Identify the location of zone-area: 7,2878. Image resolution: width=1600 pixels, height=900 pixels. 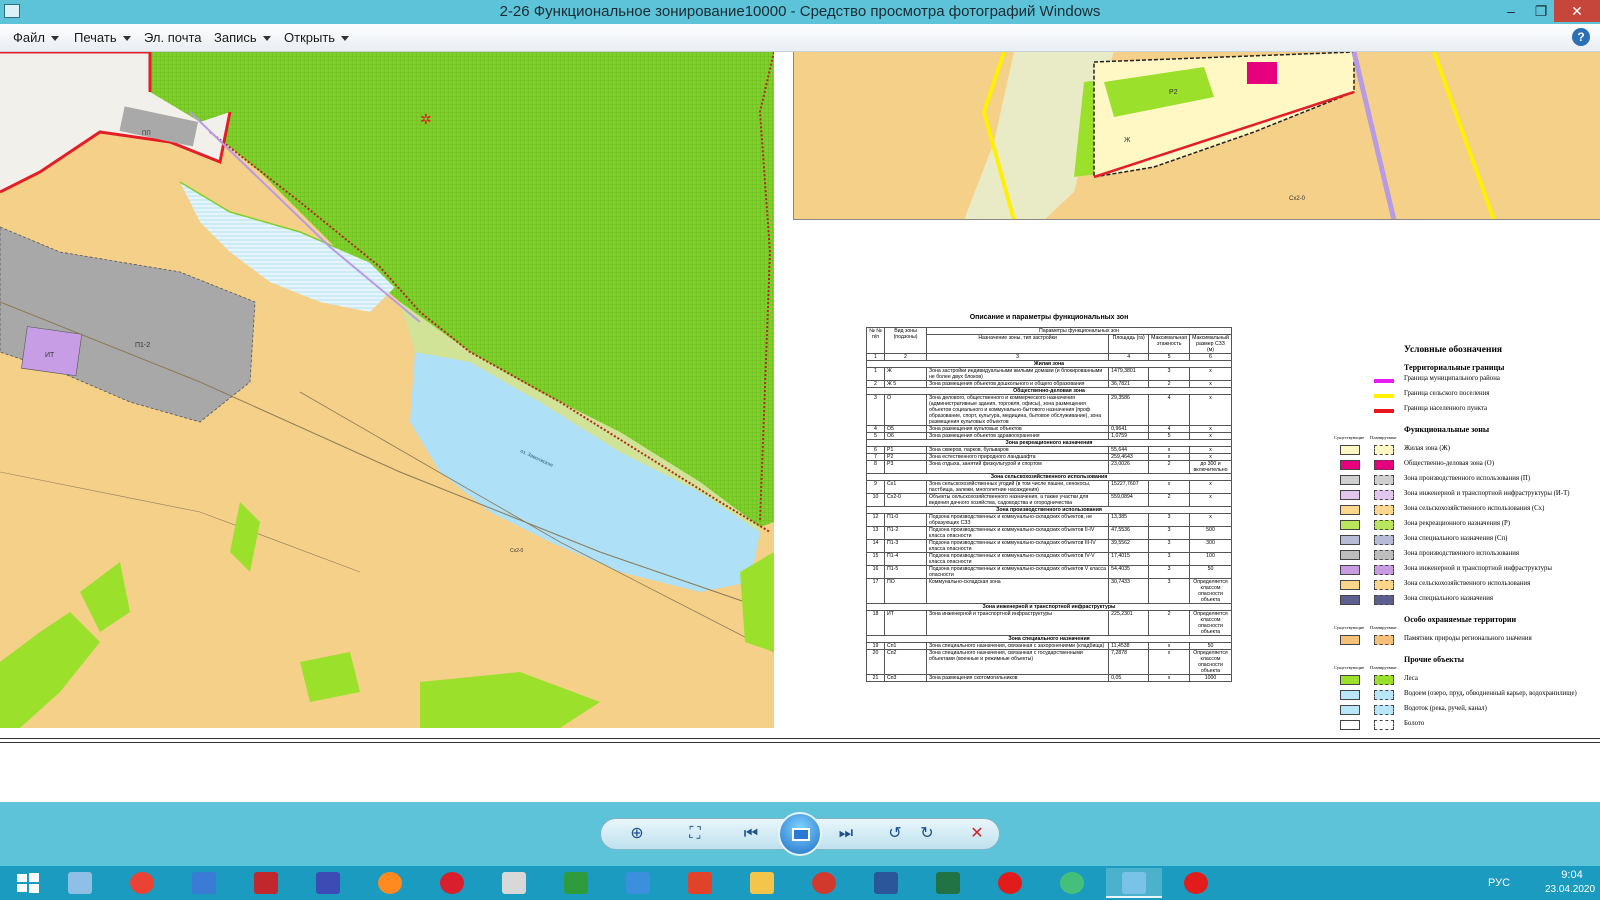
(1129, 662).